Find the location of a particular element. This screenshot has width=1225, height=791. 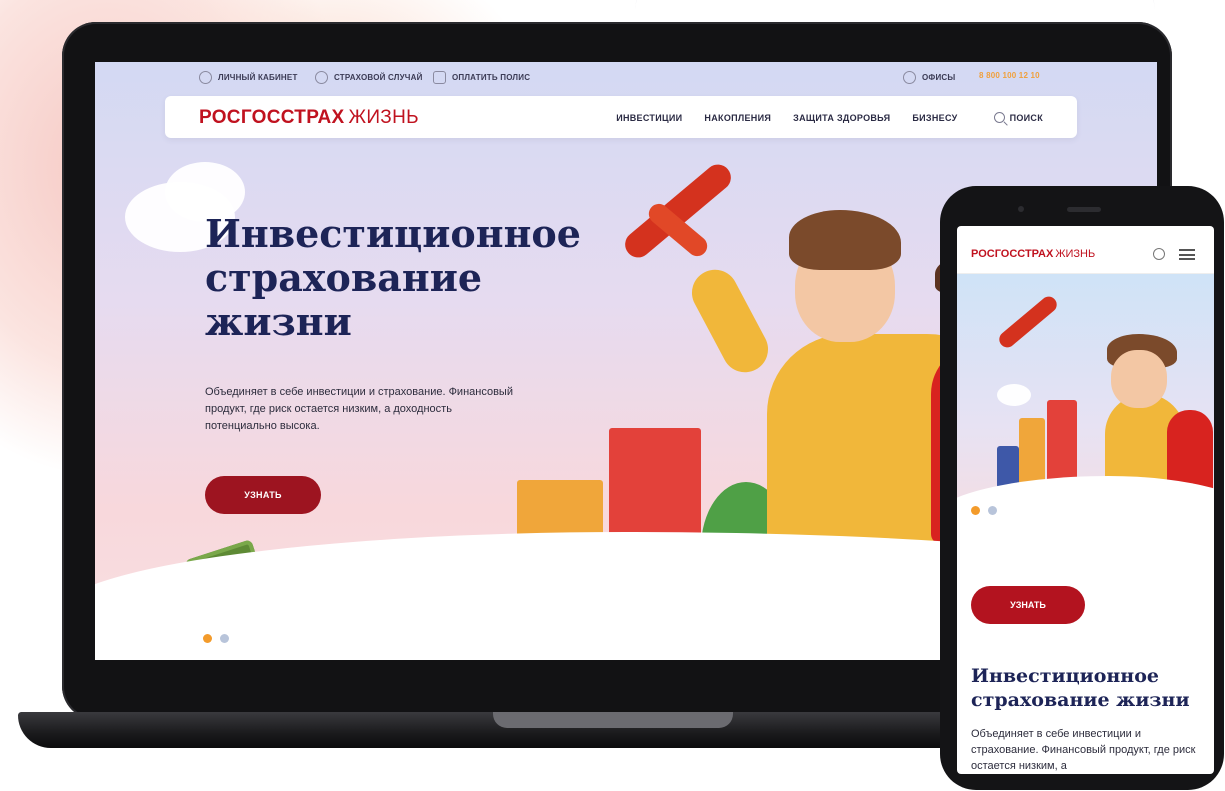

mobile-header: РОСГОССТРАХ ЖИЗНЬ is located at coordinates (1085, 254).